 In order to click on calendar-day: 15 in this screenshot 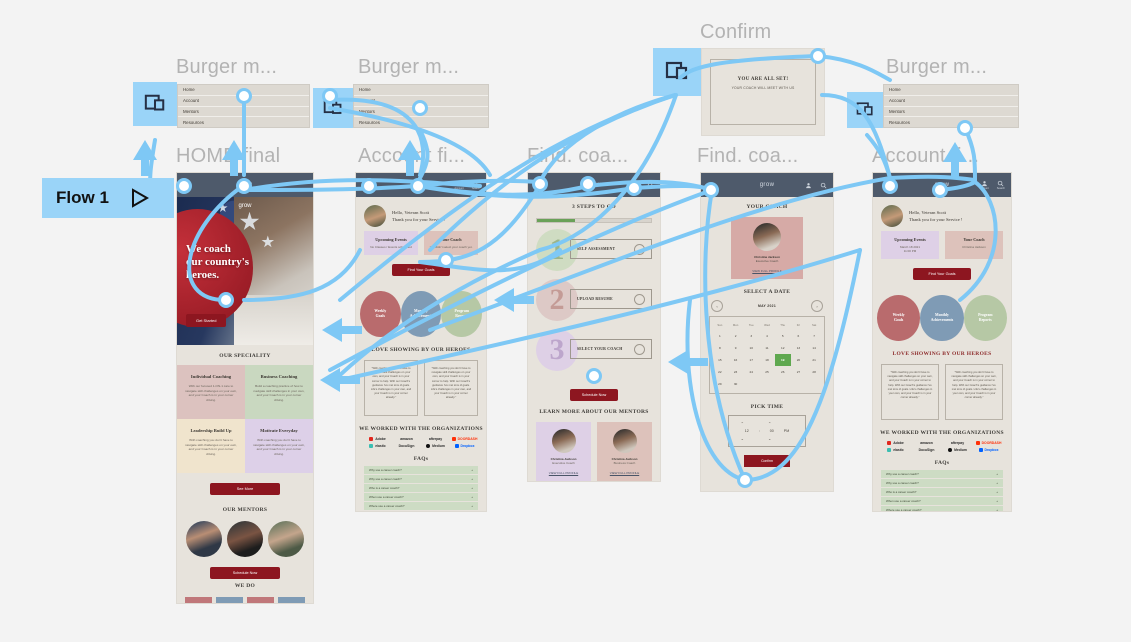, I will do `click(720, 360)`.